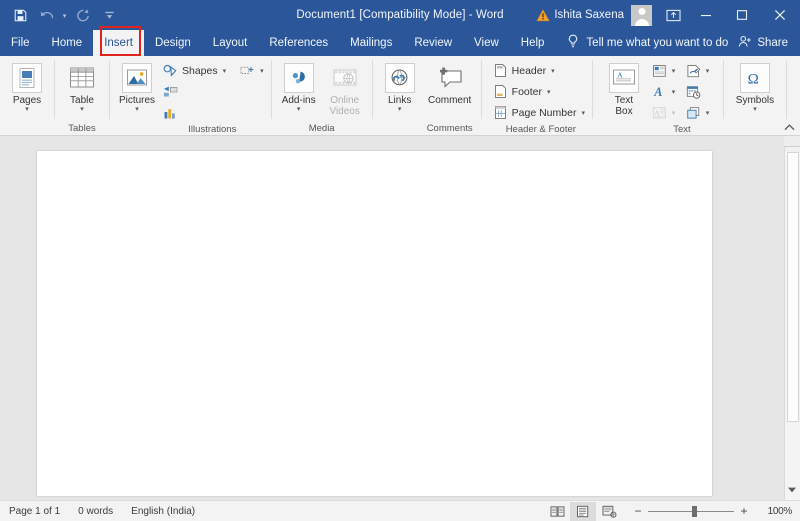  Describe the element at coordinates (755, 110) in the screenshot. I see `symbols-dropdown-icon: ▾` at that location.